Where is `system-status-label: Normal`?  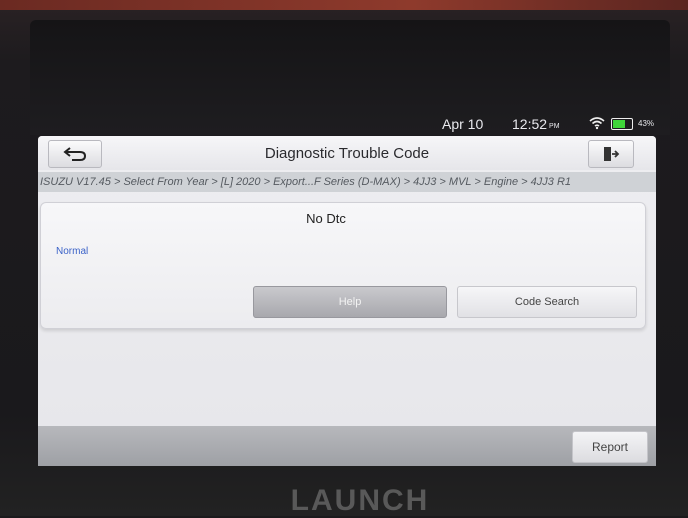
system-status-label: Normal is located at coordinates (72, 251).